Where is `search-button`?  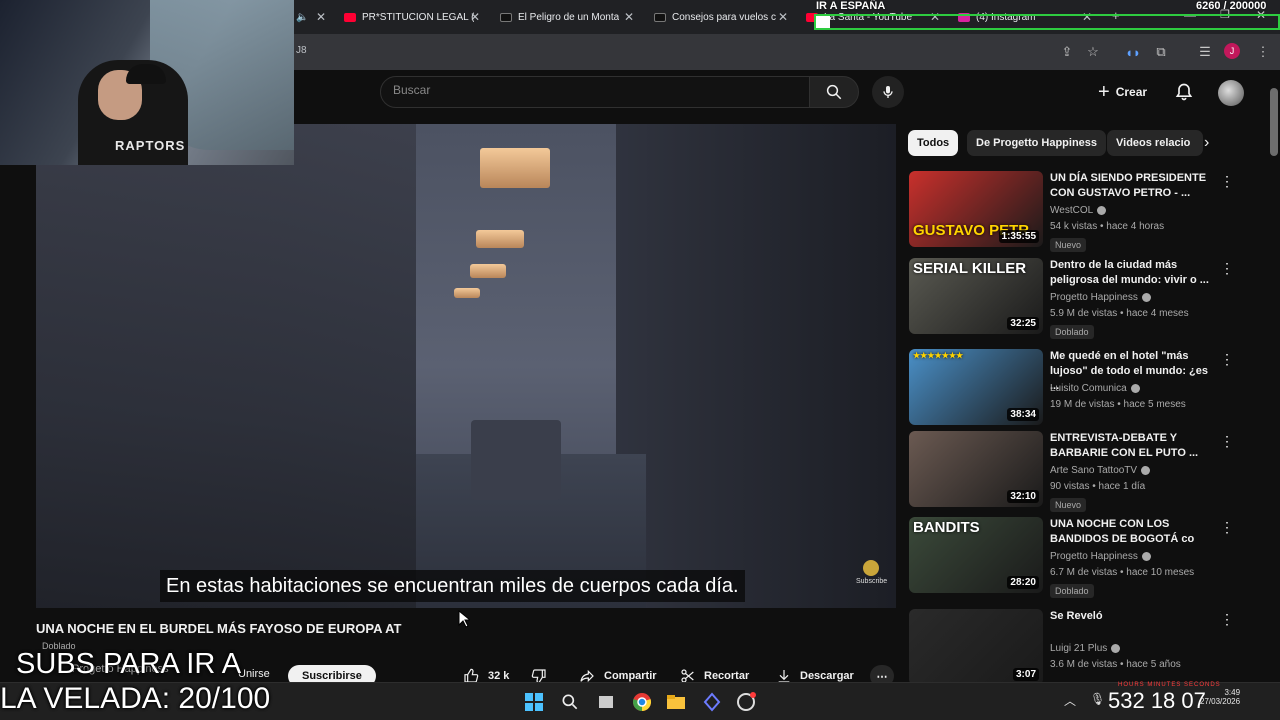
search-button is located at coordinates (834, 92).